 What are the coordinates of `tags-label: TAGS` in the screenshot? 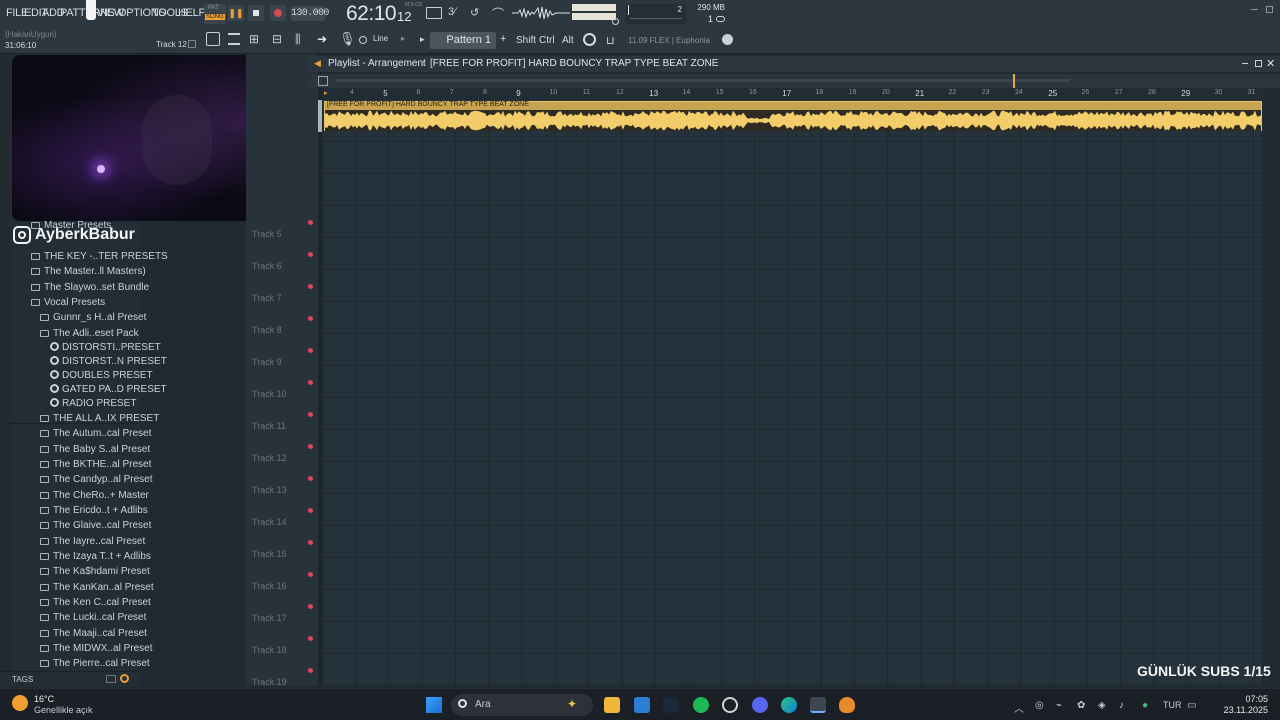 It's located at (22, 679).